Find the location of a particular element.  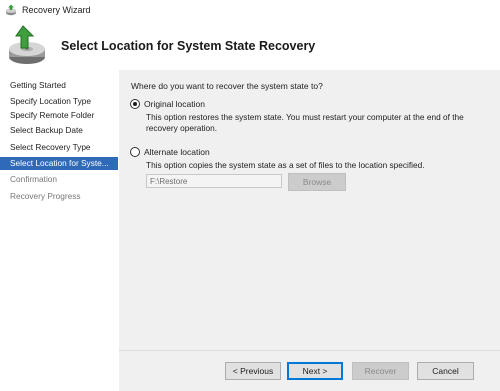

step-confirmation: Confirmation is located at coordinates (34, 179).